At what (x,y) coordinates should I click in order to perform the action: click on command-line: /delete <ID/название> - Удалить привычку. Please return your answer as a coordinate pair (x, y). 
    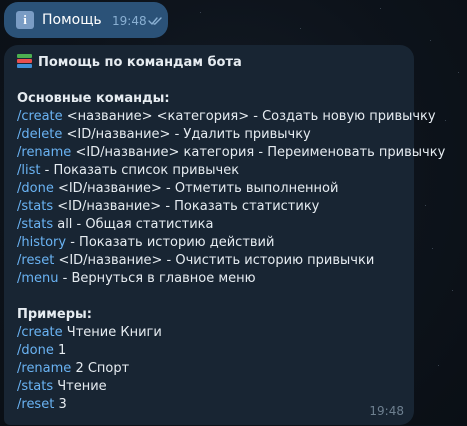
    Looking at the image, I should click on (231, 135).